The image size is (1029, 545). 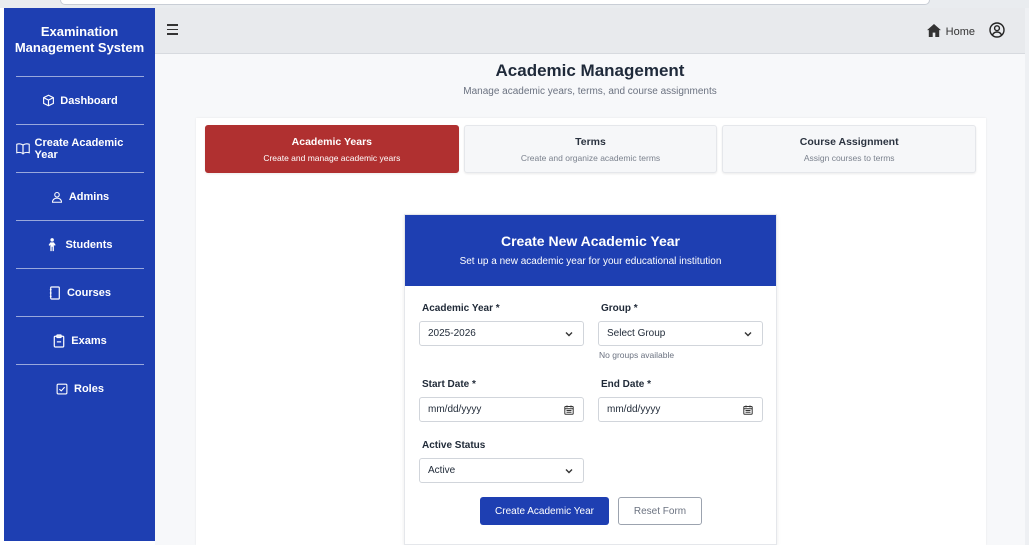 I want to click on sidebar-item-courses: Courses, so click(x=79, y=293).